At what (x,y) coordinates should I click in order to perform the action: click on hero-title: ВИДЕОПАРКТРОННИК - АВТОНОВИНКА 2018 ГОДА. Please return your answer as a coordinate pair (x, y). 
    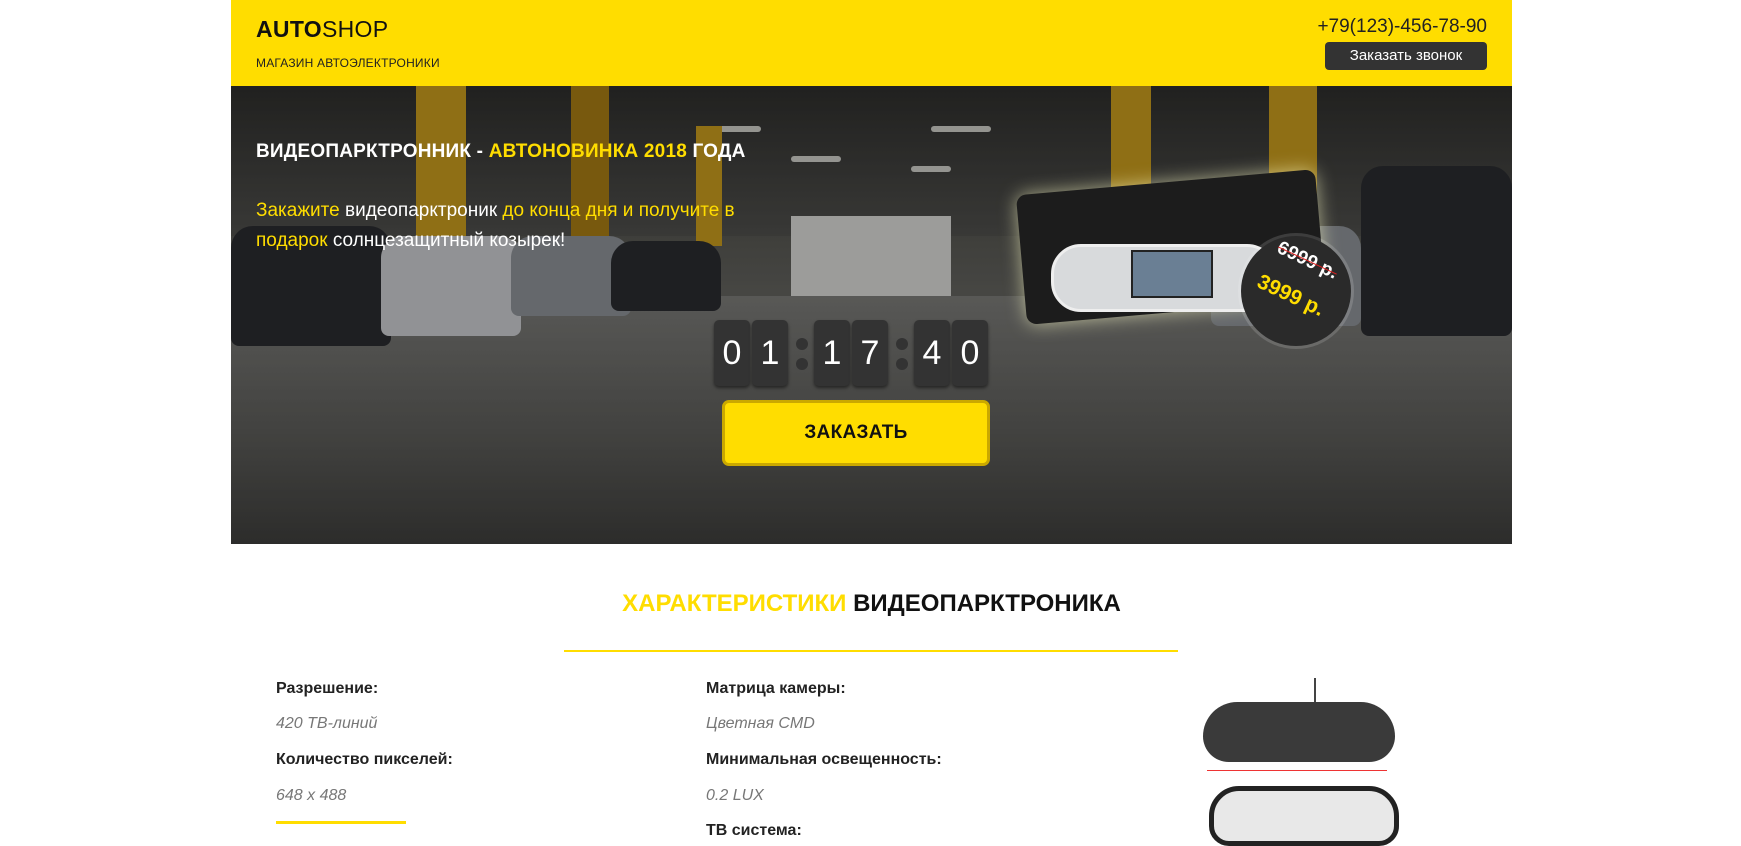
    Looking at the image, I should click on (501, 151).